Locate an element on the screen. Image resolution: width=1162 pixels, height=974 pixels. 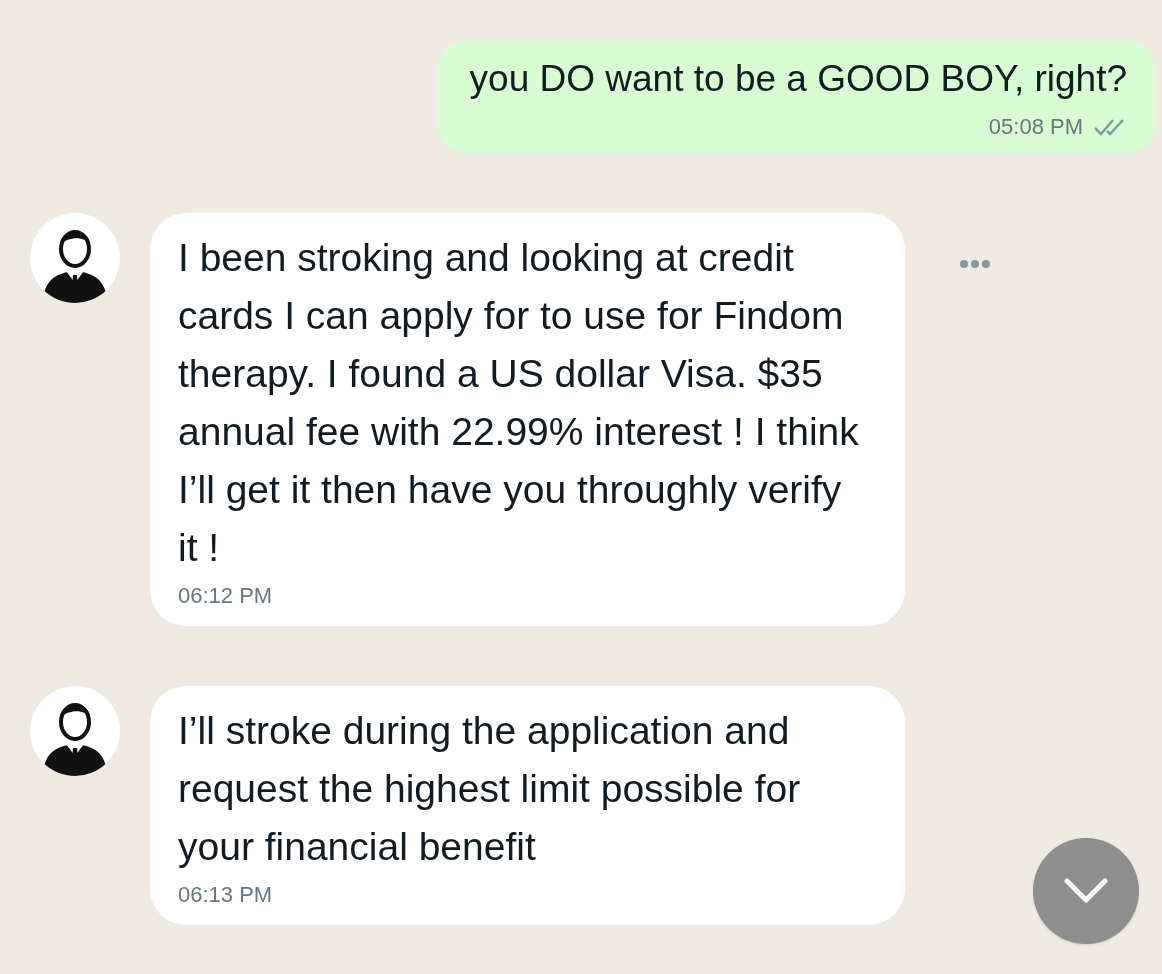
message-time: 06:13 PM is located at coordinates (226, 895).